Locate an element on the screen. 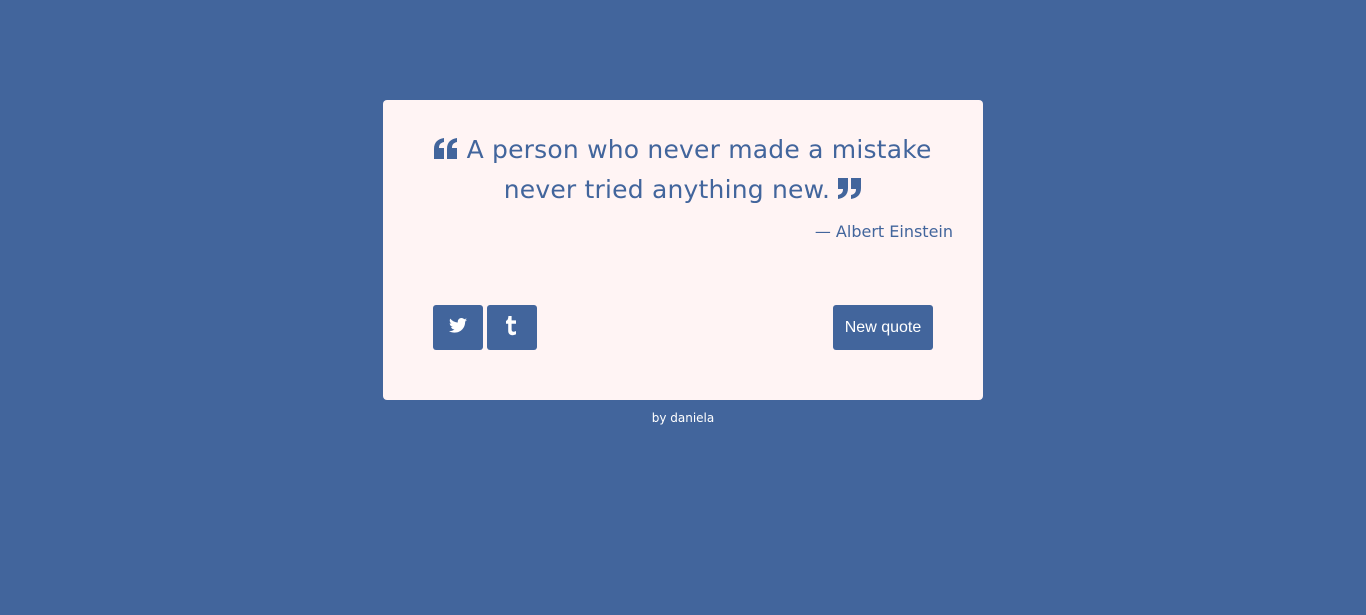  tweet-quote-button is located at coordinates (458, 327).